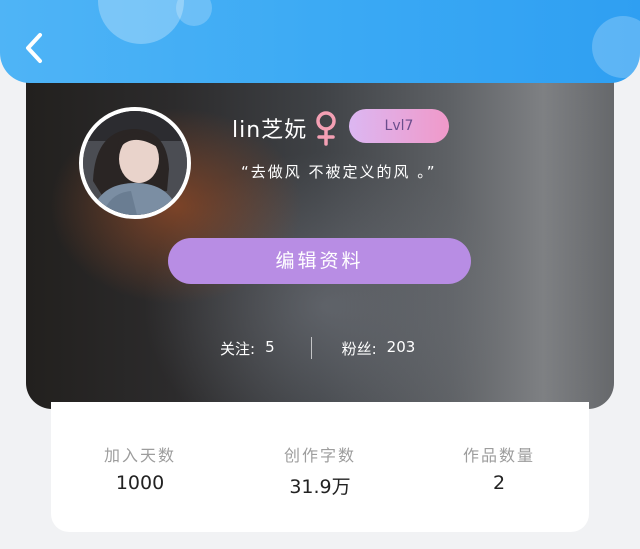 The height and width of the screenshot is (549, 640). Describe the element at coordinates (379, 348) in the screenshot. I see `followers-stat: 粉丝: 203` at that location.